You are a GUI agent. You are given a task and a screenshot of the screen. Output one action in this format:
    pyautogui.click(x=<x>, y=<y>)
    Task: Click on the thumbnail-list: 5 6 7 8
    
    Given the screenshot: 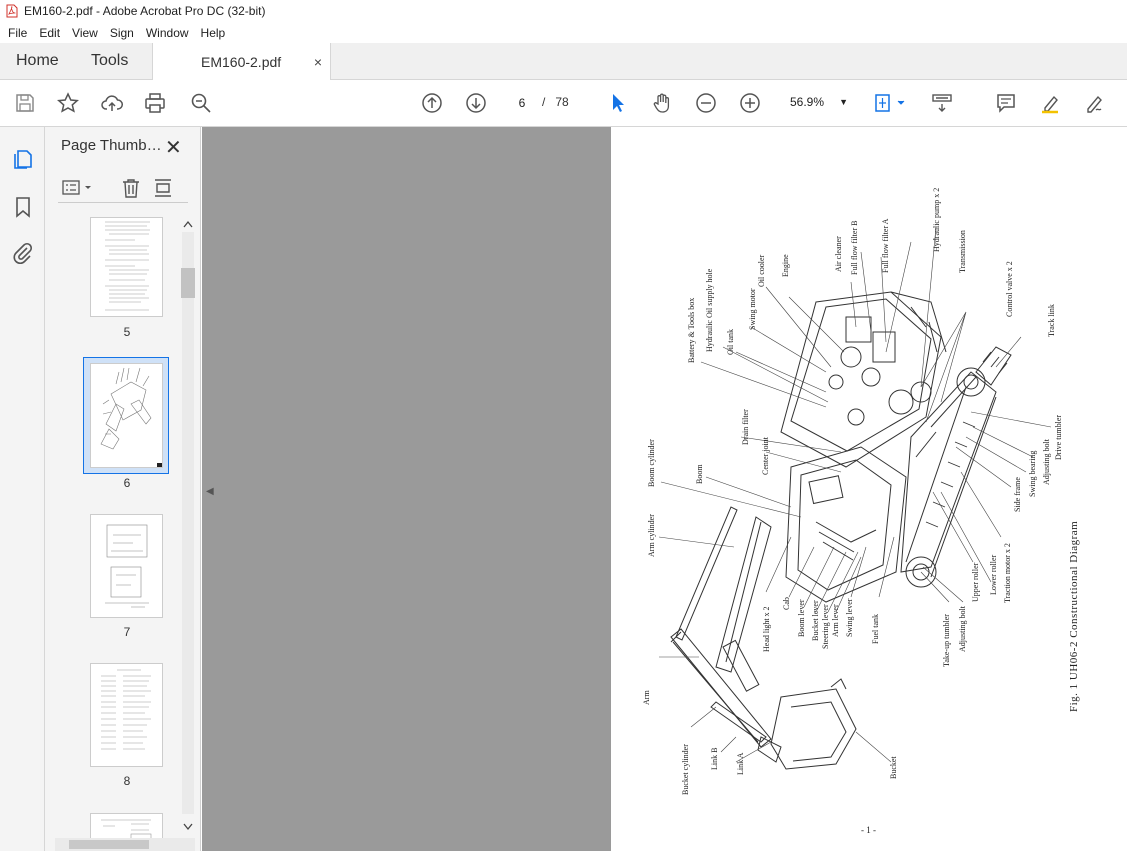 What is the action you would take?
    pyautogui.click(x=112, y=532)
    